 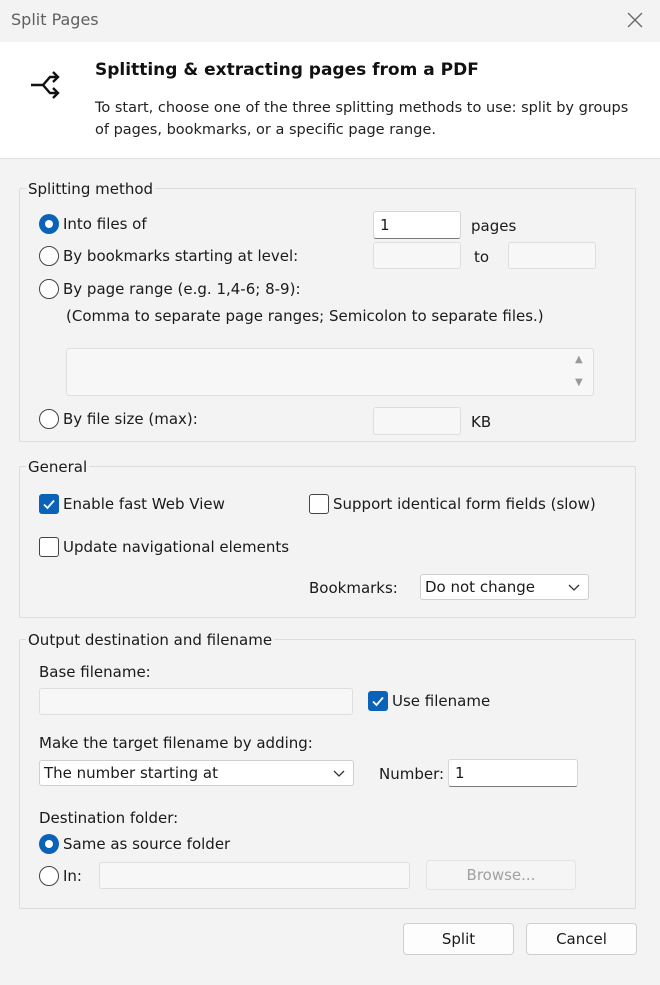 I want to click on into-files-radio, so click(x=49, y=224).